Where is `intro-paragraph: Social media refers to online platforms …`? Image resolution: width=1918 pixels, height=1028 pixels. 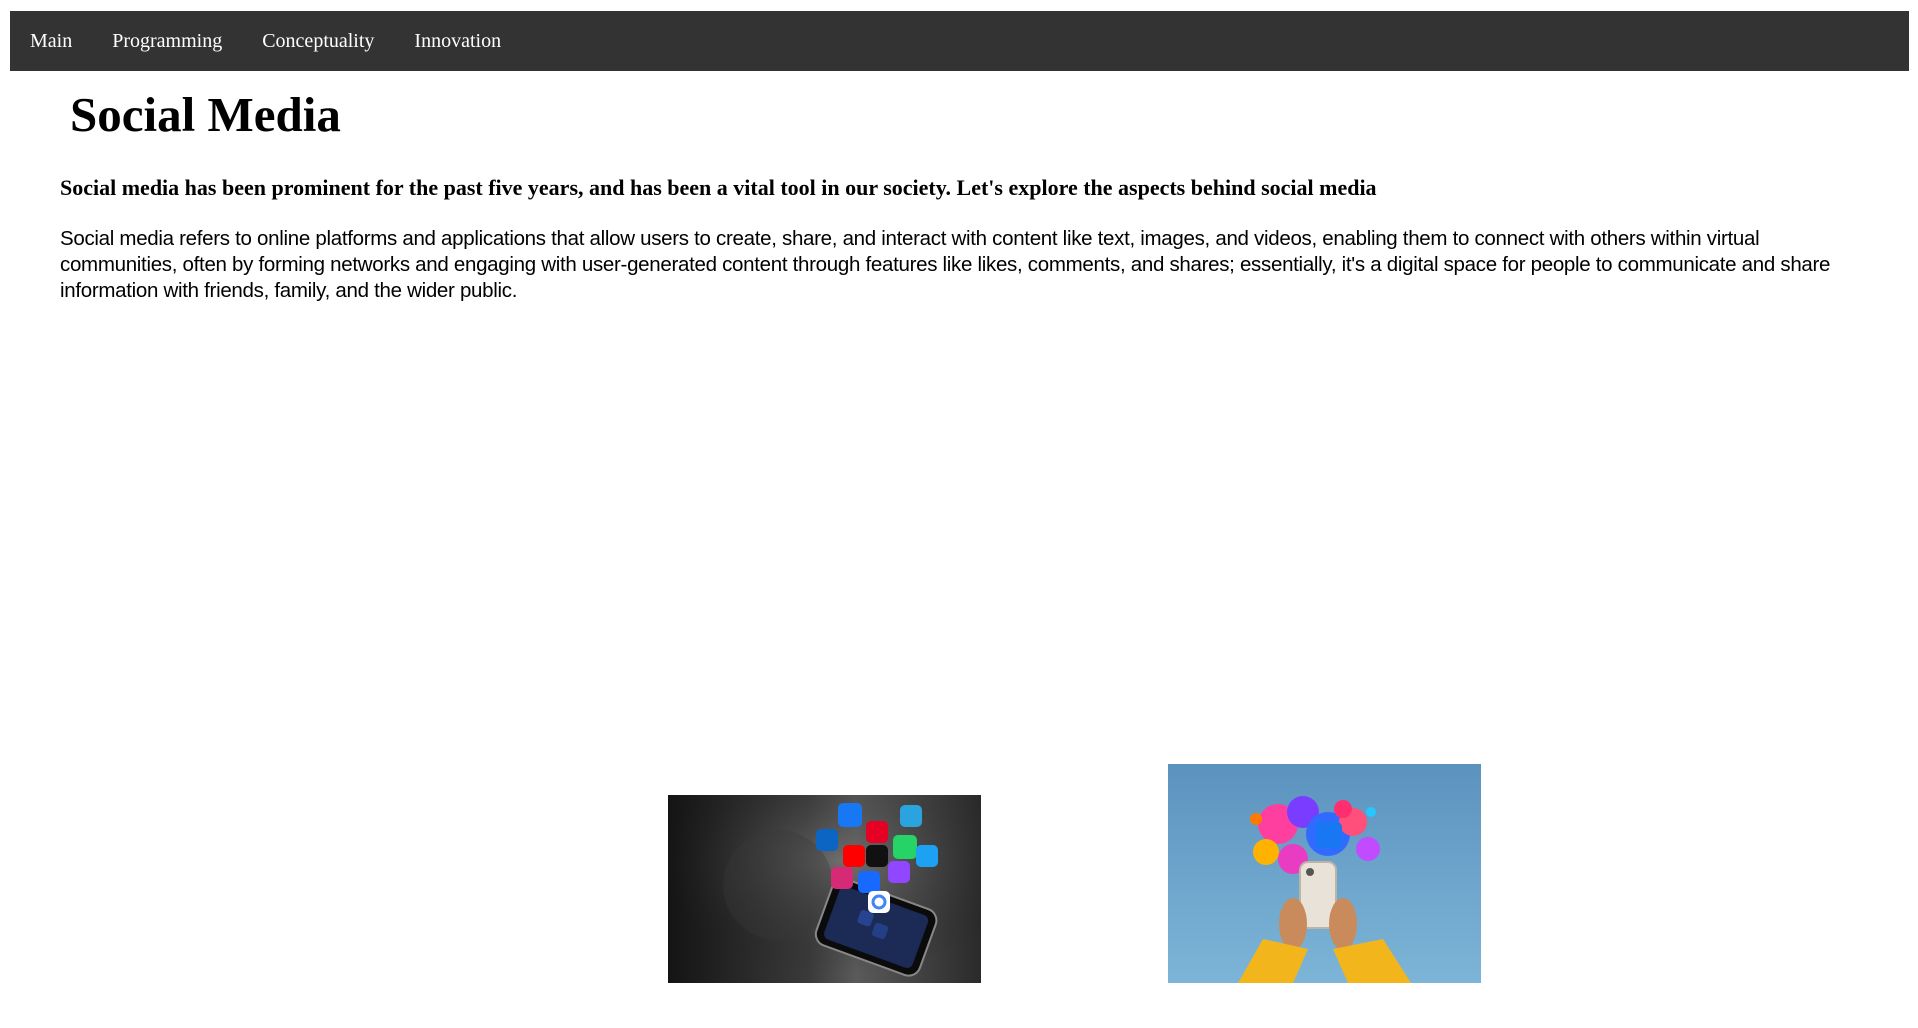 intro-paragraph: Social media refers to online platforms … is located at coordinates (945, 264).